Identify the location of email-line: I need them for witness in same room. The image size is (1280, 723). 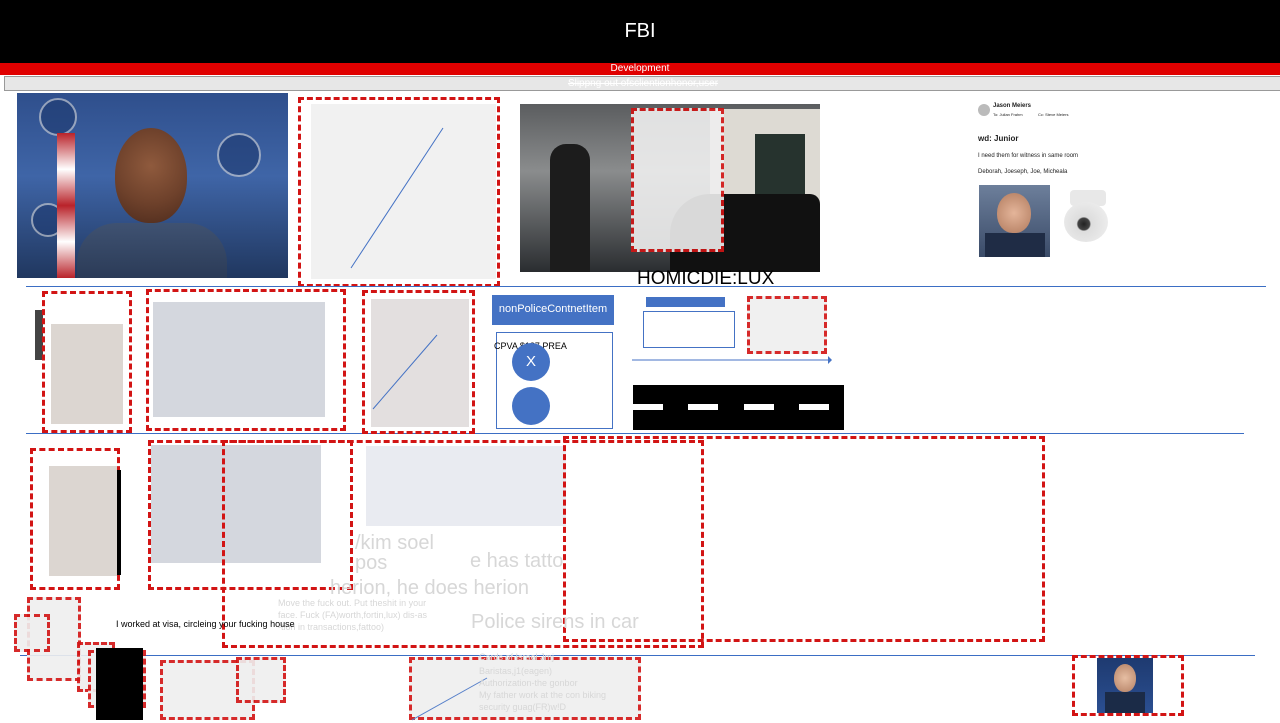
(1028, 156).